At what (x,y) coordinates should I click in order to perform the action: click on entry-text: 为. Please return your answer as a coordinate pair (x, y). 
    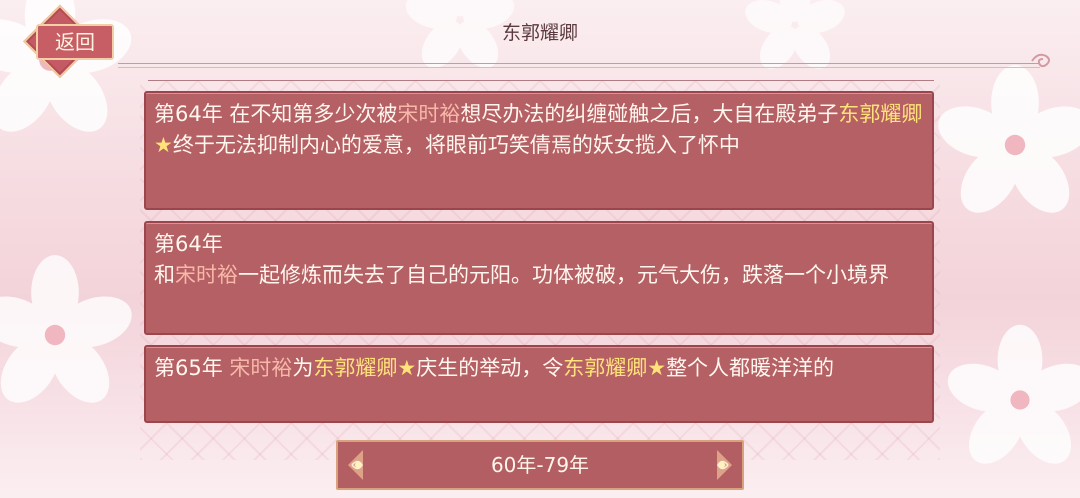
    Looking at the image, I should click on (303, 368).